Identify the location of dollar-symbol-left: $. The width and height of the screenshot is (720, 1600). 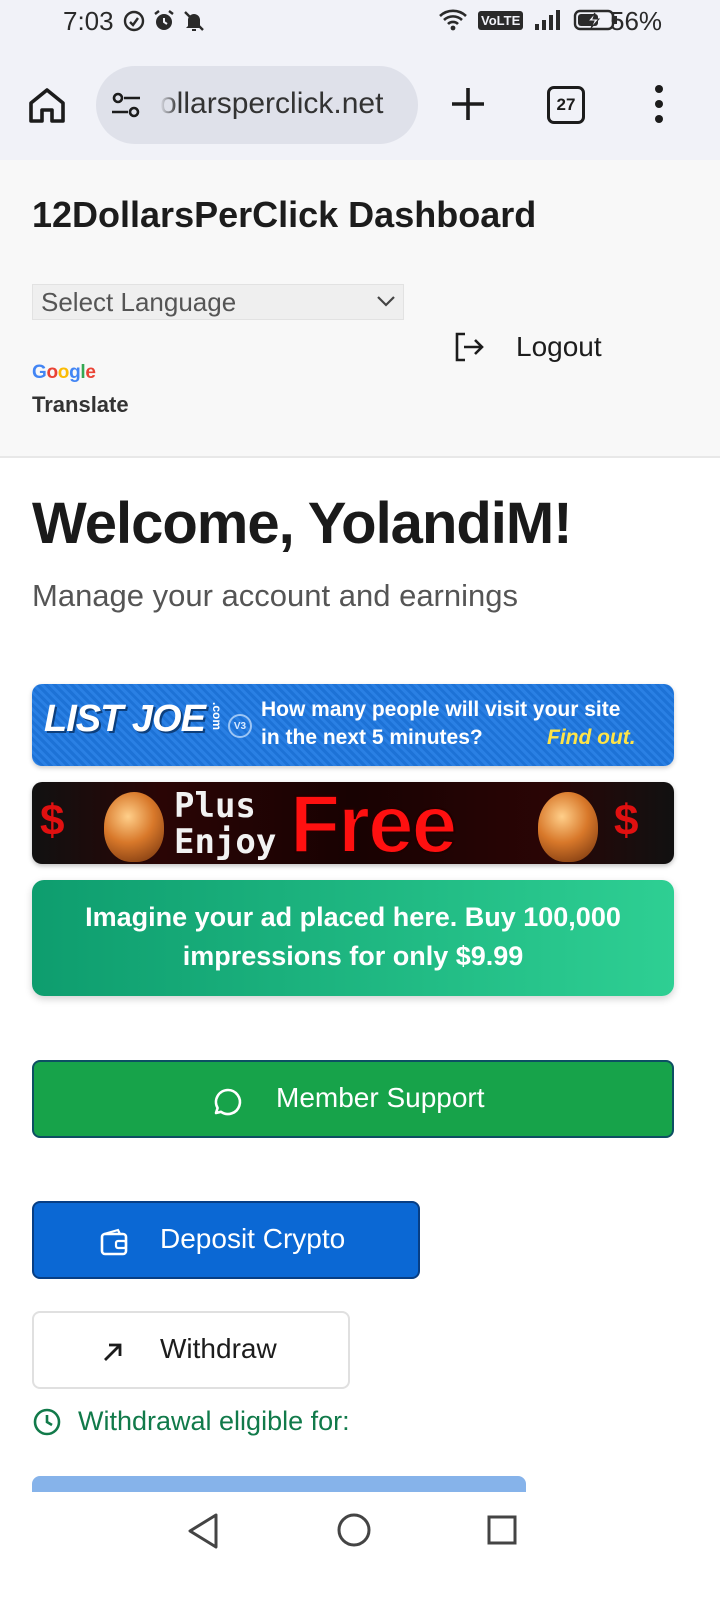
(52, 820).